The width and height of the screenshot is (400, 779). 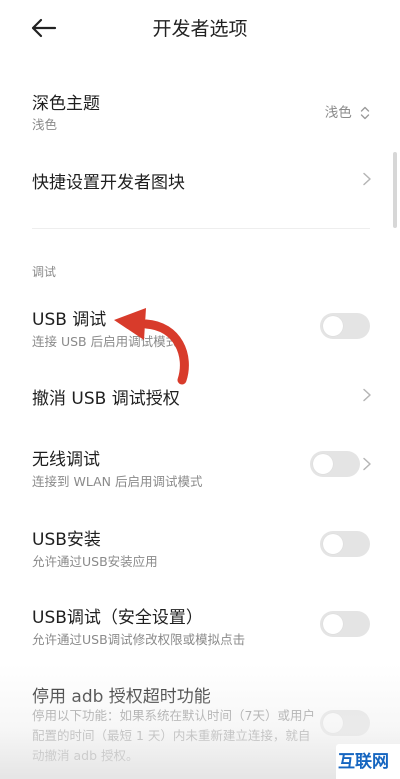 I want to click on setting-quick-tiles: 快捷设置开发者图块, so click(x=200, y=180).